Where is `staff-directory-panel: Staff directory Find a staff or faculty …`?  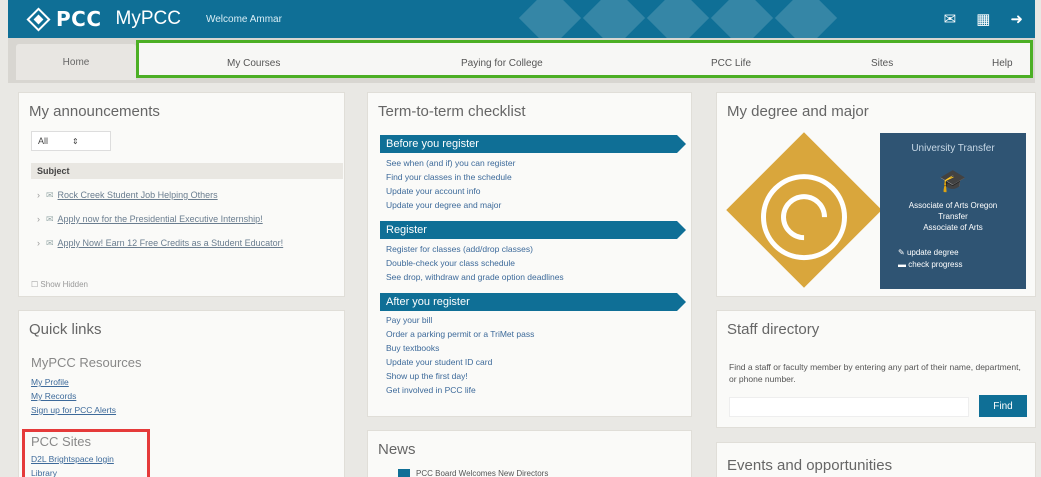
staff-directory-panel: Staff directory Find a staff or faculty … is located at coordinates (876, 369).